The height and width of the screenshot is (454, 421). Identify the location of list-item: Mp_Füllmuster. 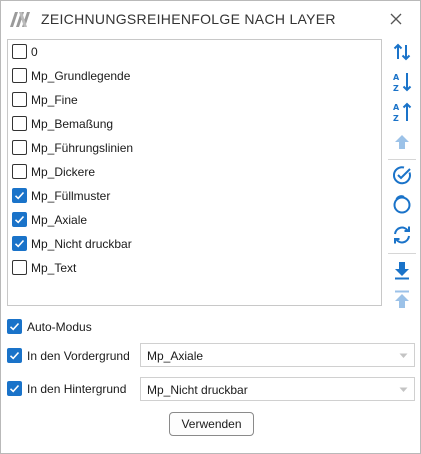
(194, 196).